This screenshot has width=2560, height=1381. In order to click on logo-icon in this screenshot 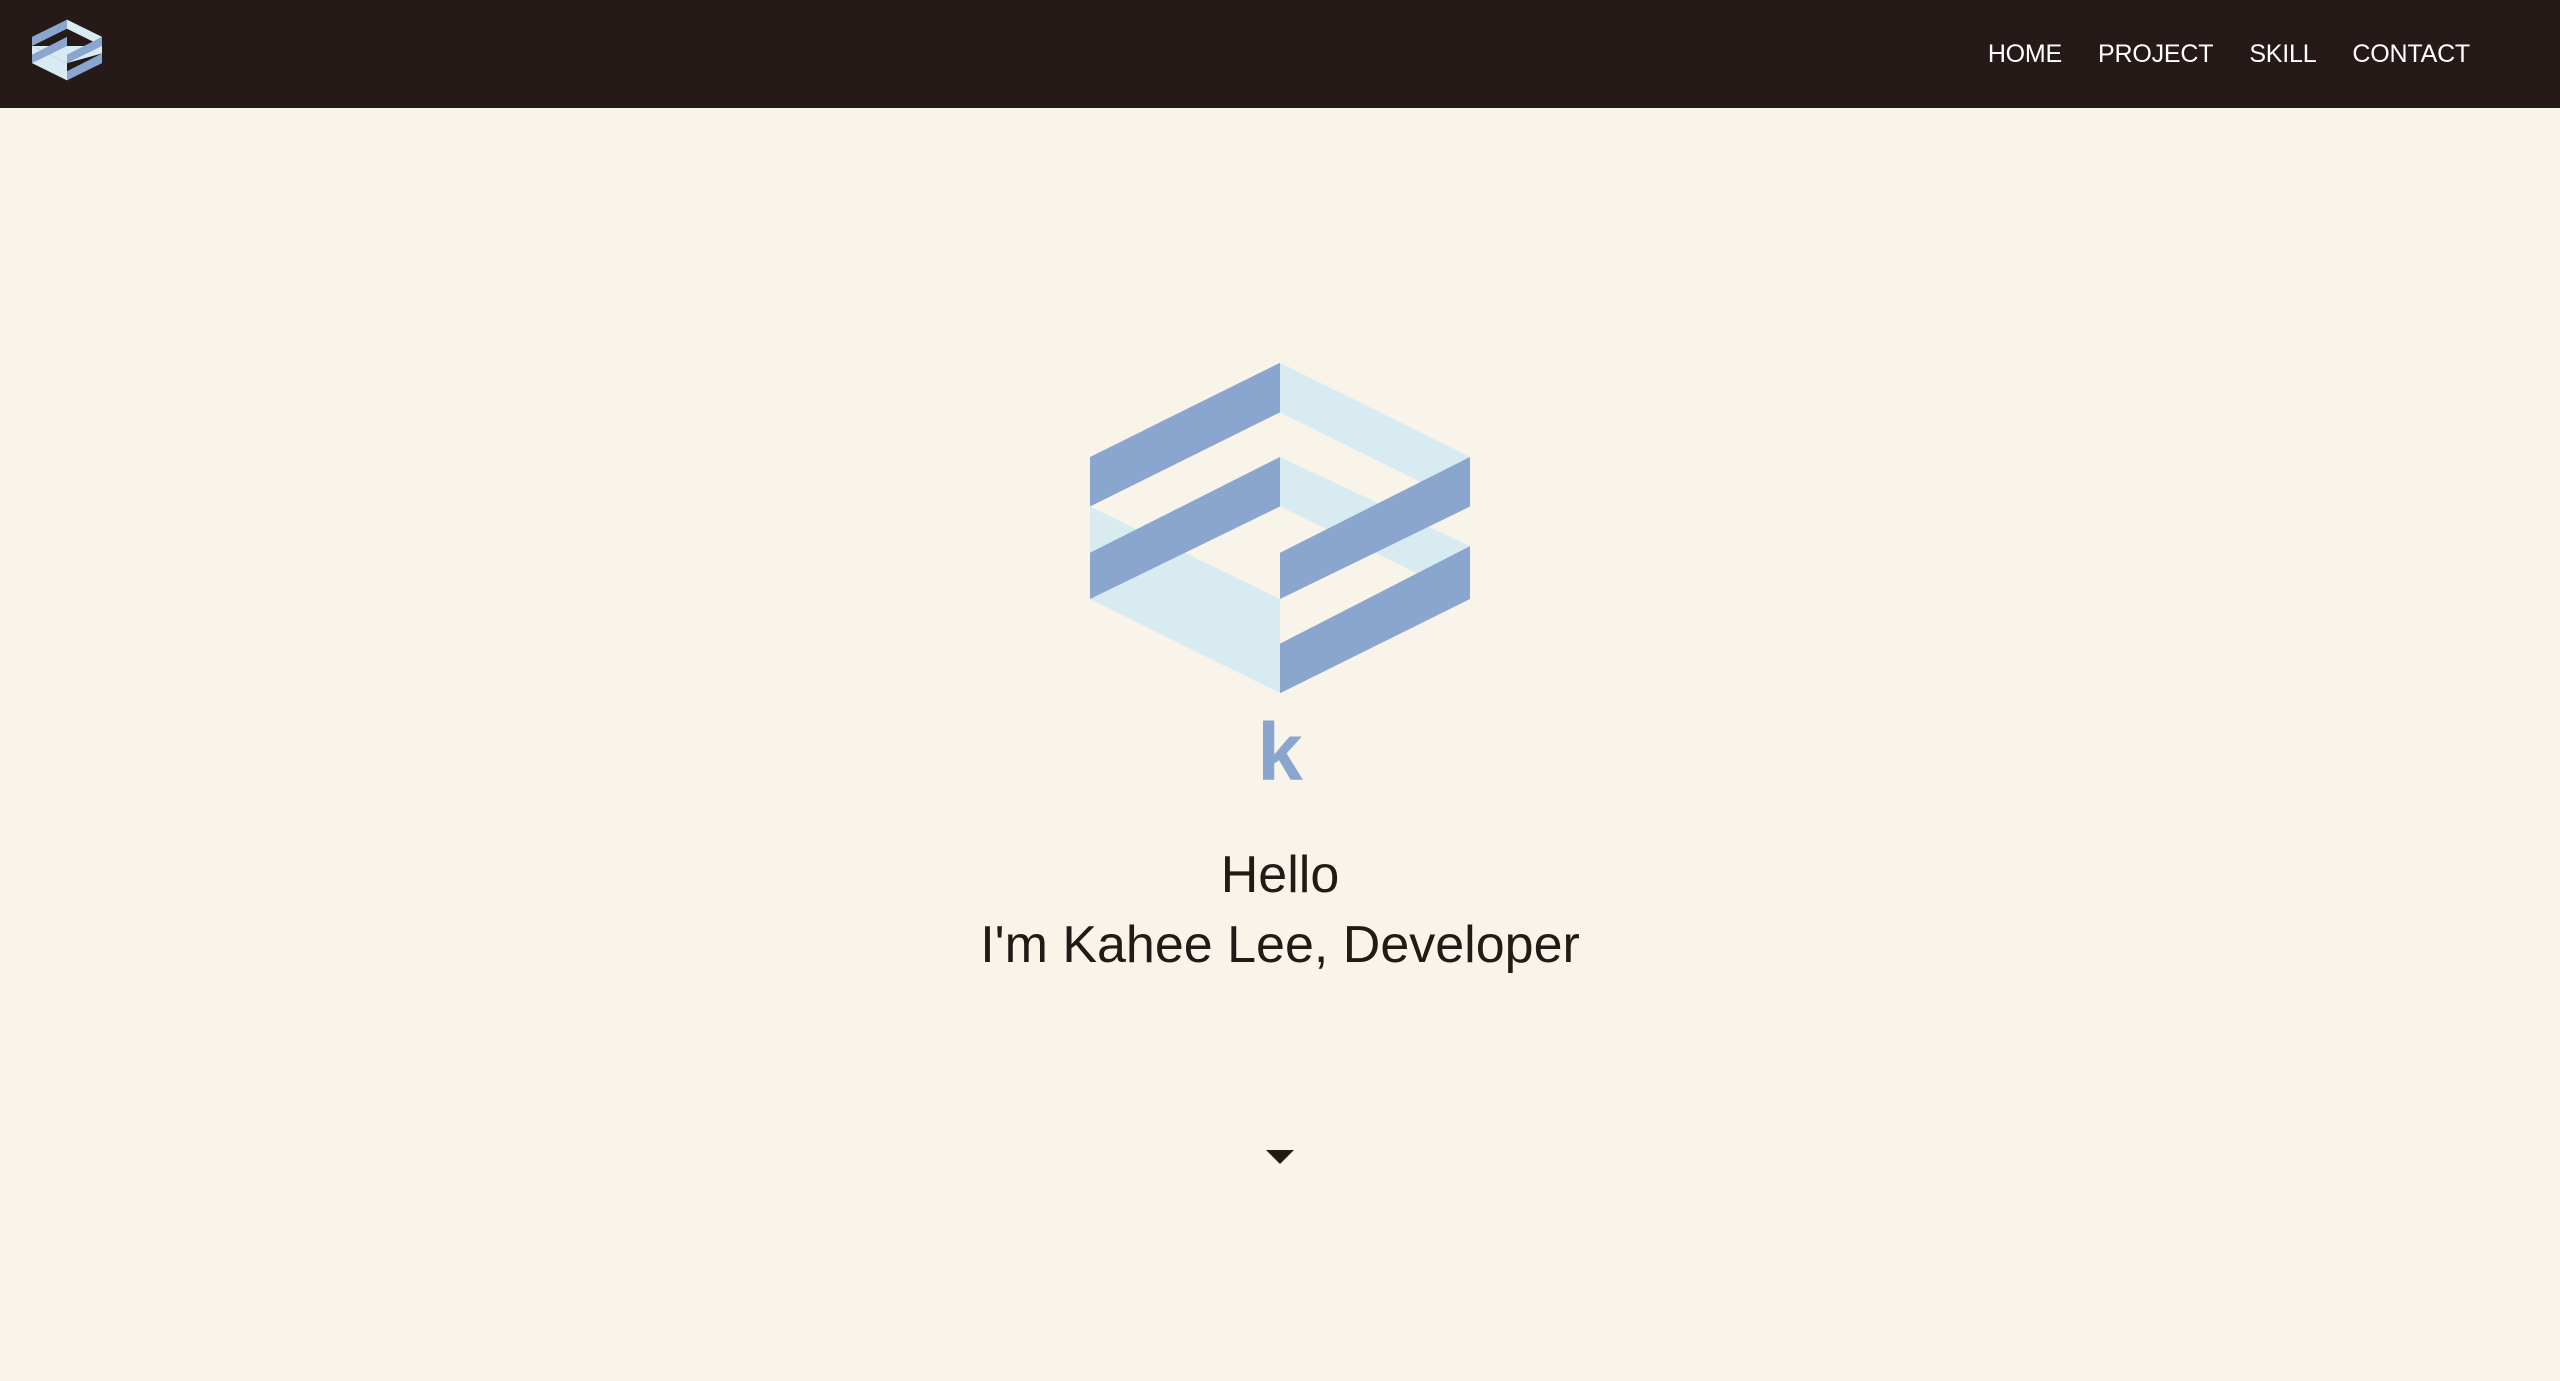, I will do `click(67, 50)`.